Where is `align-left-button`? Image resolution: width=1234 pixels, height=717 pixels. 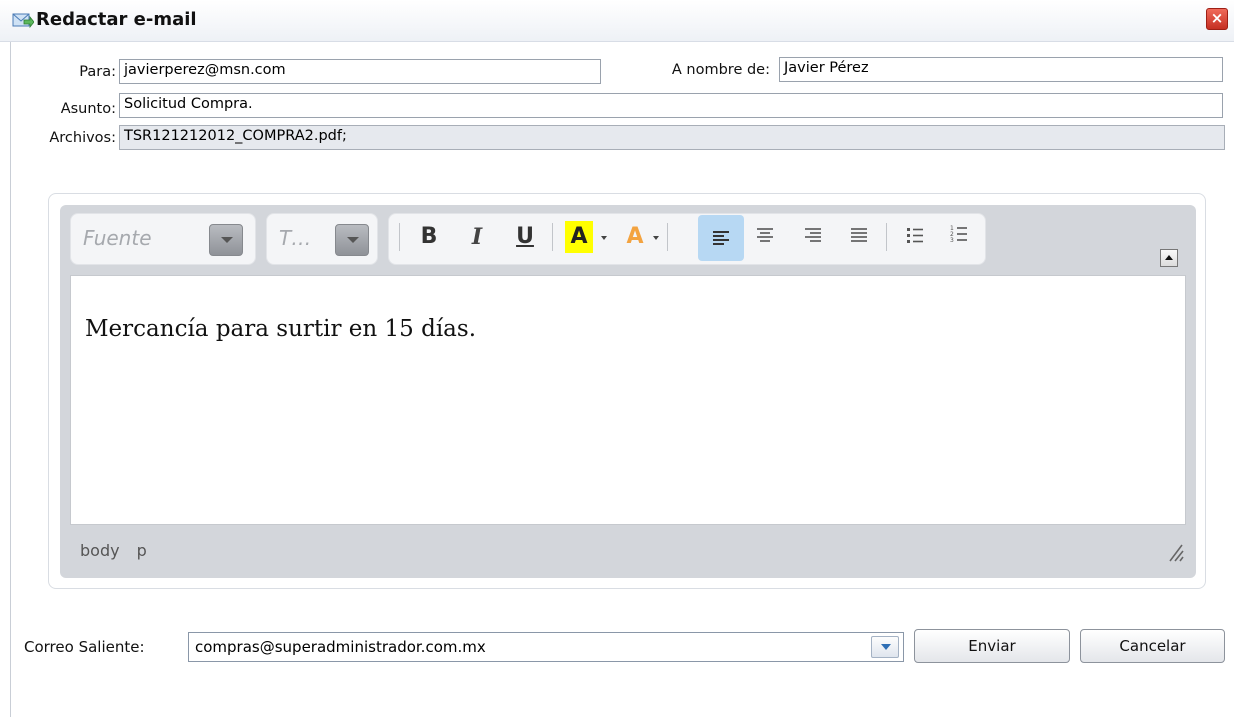
align-left-button is located at coordinates (721, 238).